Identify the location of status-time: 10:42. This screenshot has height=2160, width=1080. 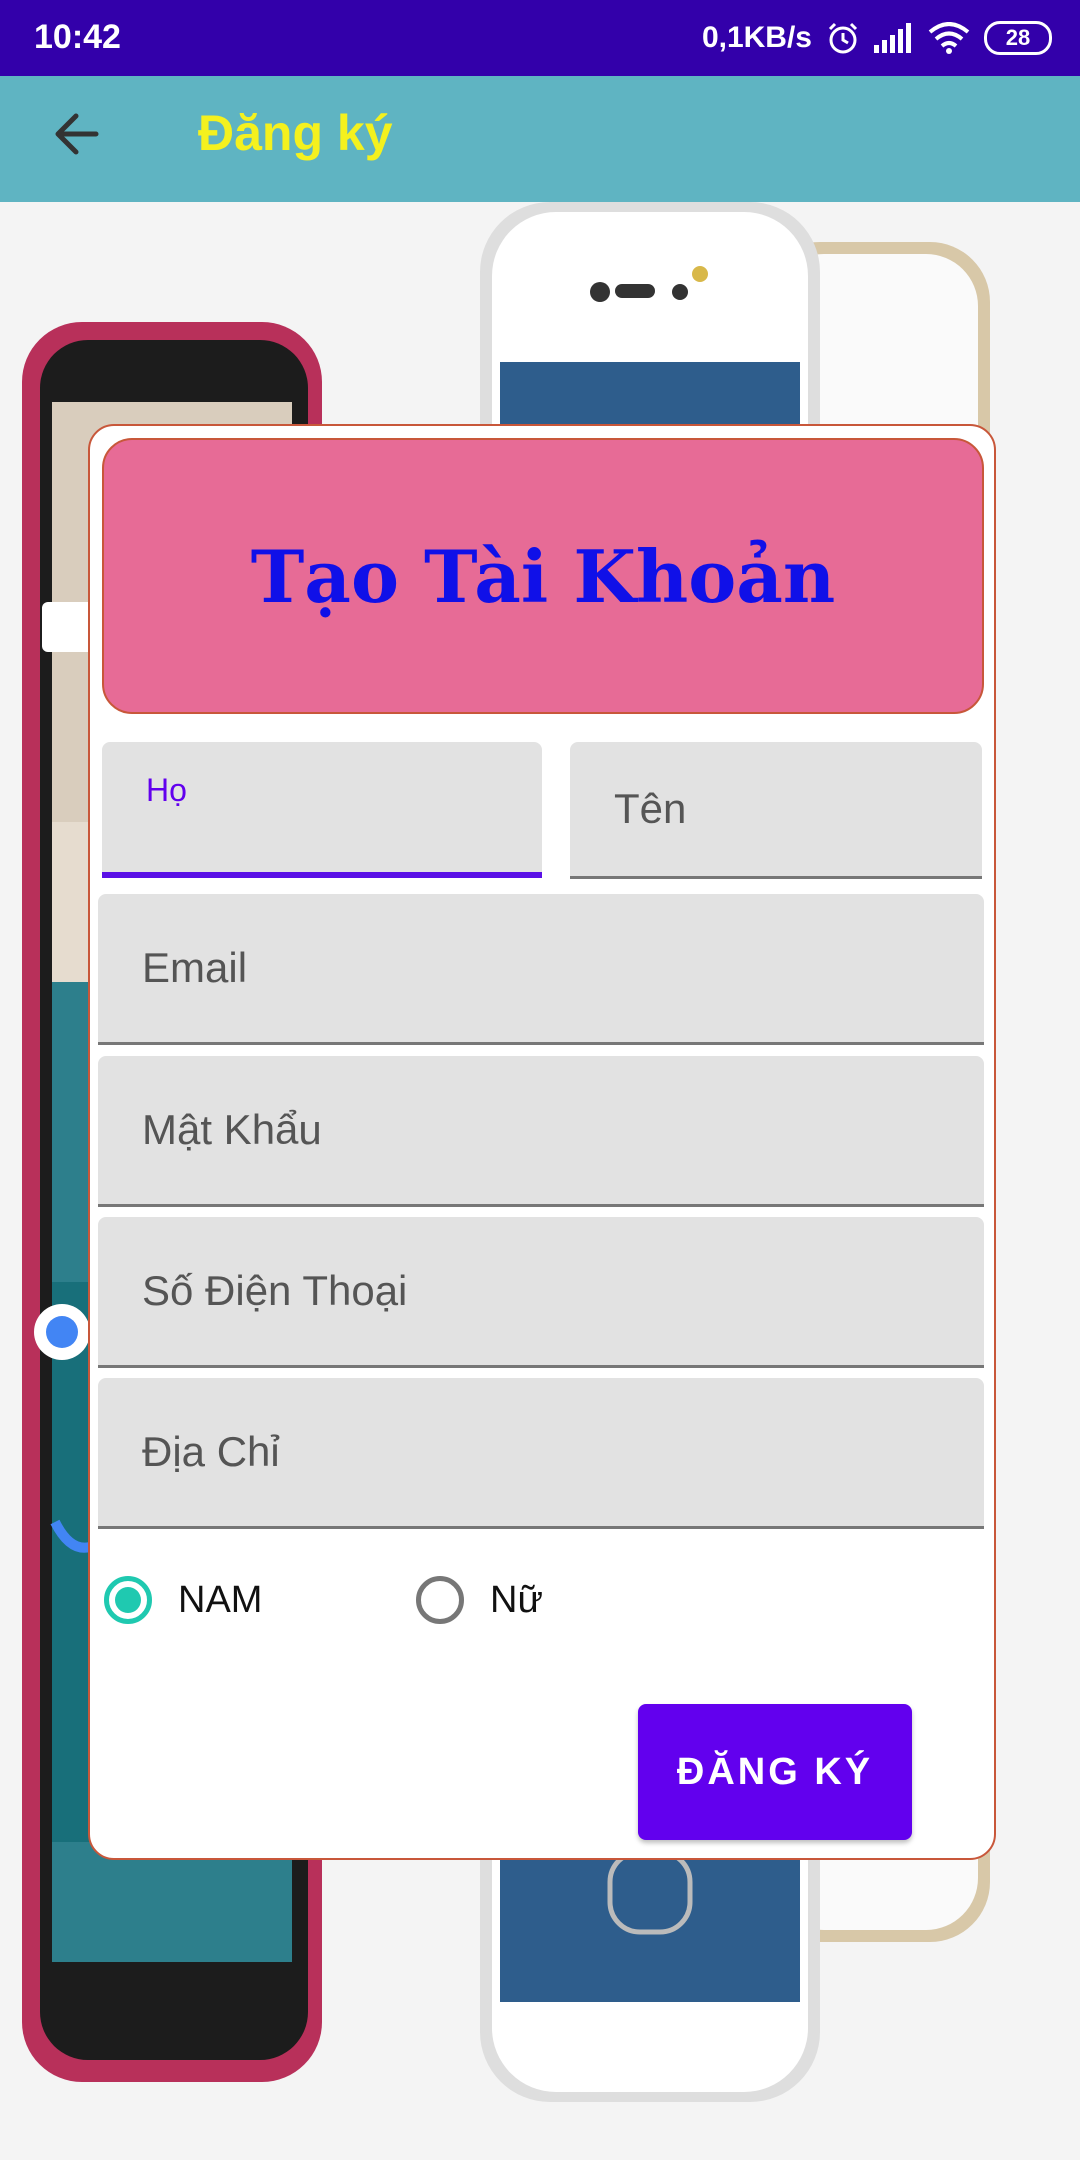
(77, 37).